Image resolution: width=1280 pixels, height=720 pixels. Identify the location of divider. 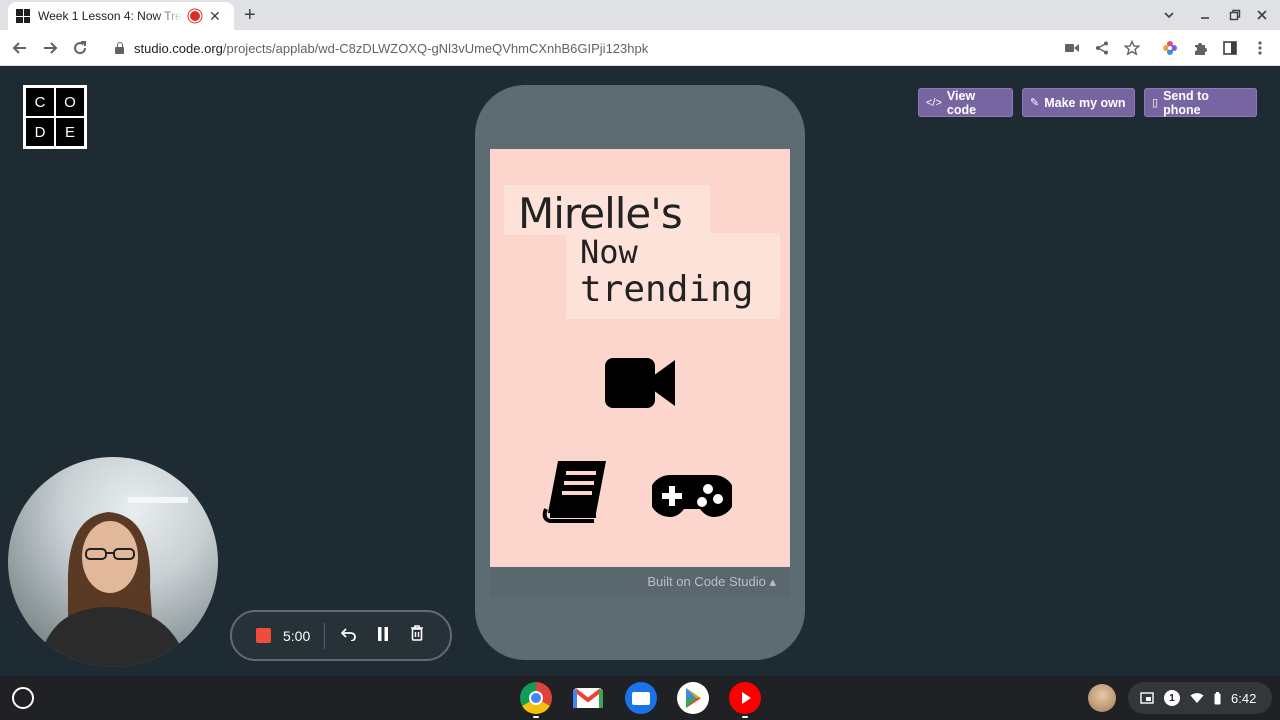
(325, 635).